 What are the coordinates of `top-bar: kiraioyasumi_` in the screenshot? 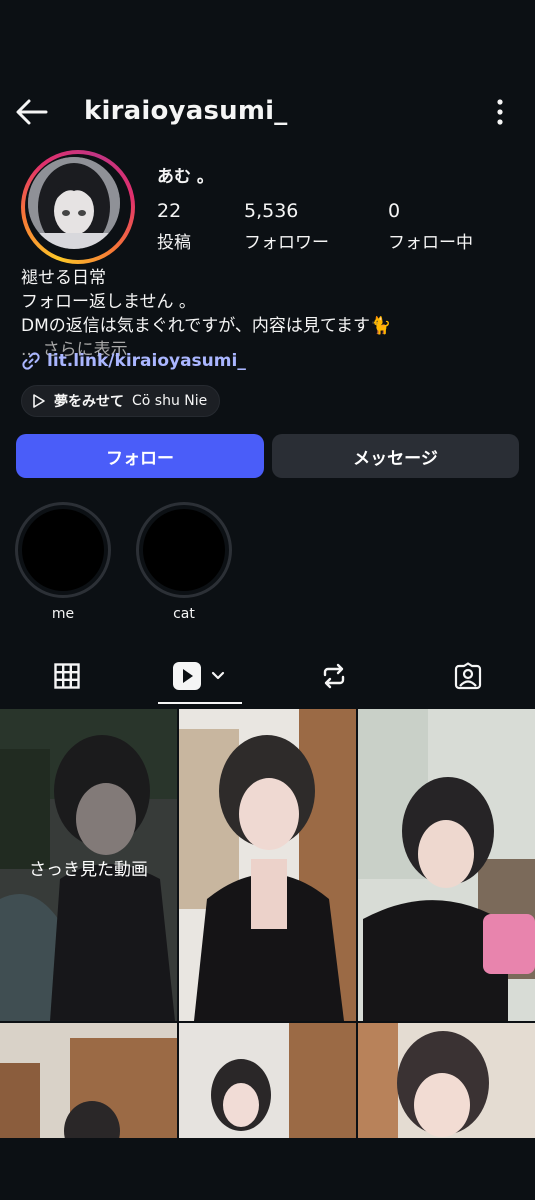 It's located at (267, 112).